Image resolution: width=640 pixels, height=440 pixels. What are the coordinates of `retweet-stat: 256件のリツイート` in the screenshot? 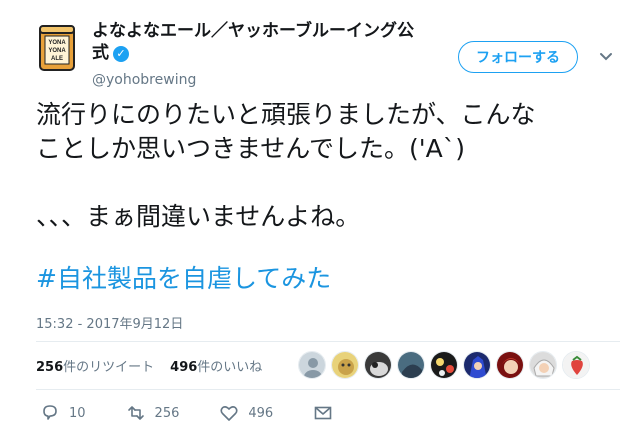 It's located at (95, 367).